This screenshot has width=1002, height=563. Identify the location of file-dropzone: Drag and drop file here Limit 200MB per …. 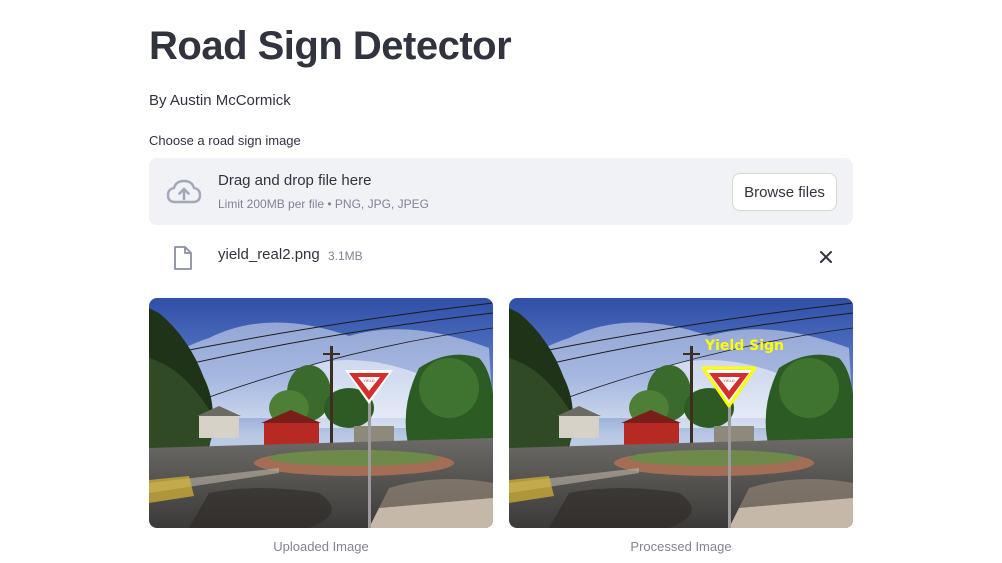
(501, 191).